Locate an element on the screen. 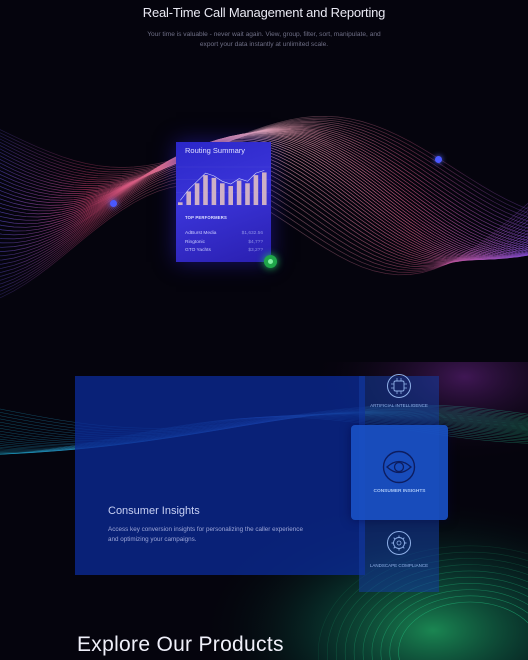 This screenshot has height=660, width=528. performer-name: AdBurst Media is located at coordinates (201, 233).